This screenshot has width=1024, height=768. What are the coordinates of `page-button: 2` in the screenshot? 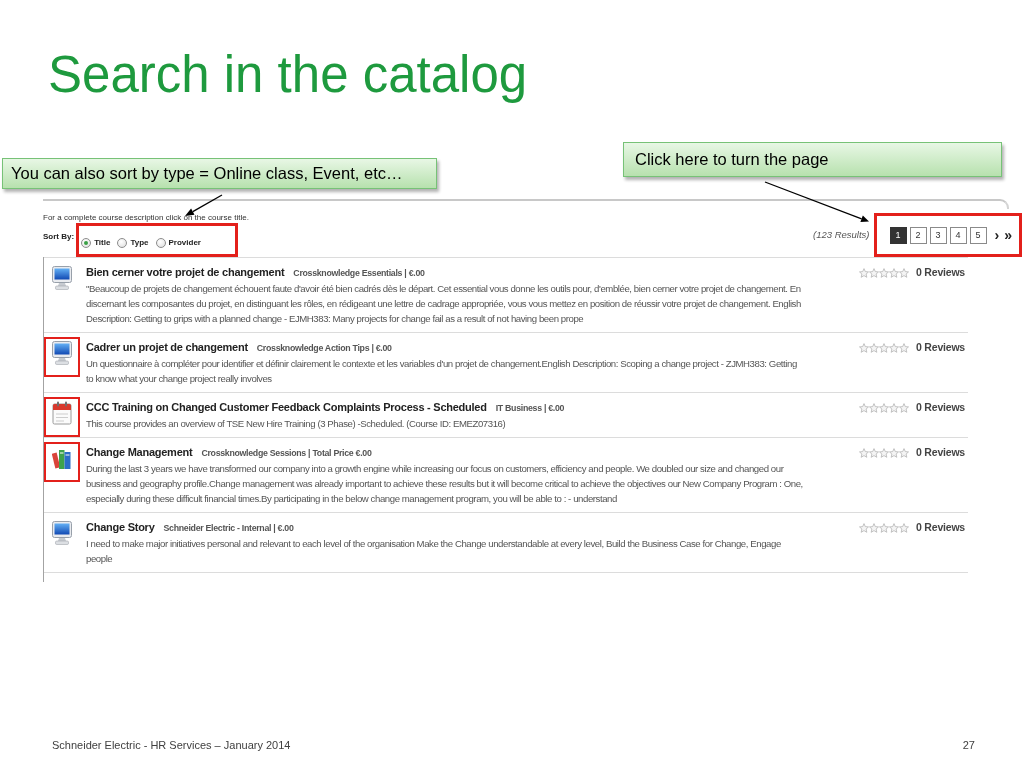 It's located at (918, 235).